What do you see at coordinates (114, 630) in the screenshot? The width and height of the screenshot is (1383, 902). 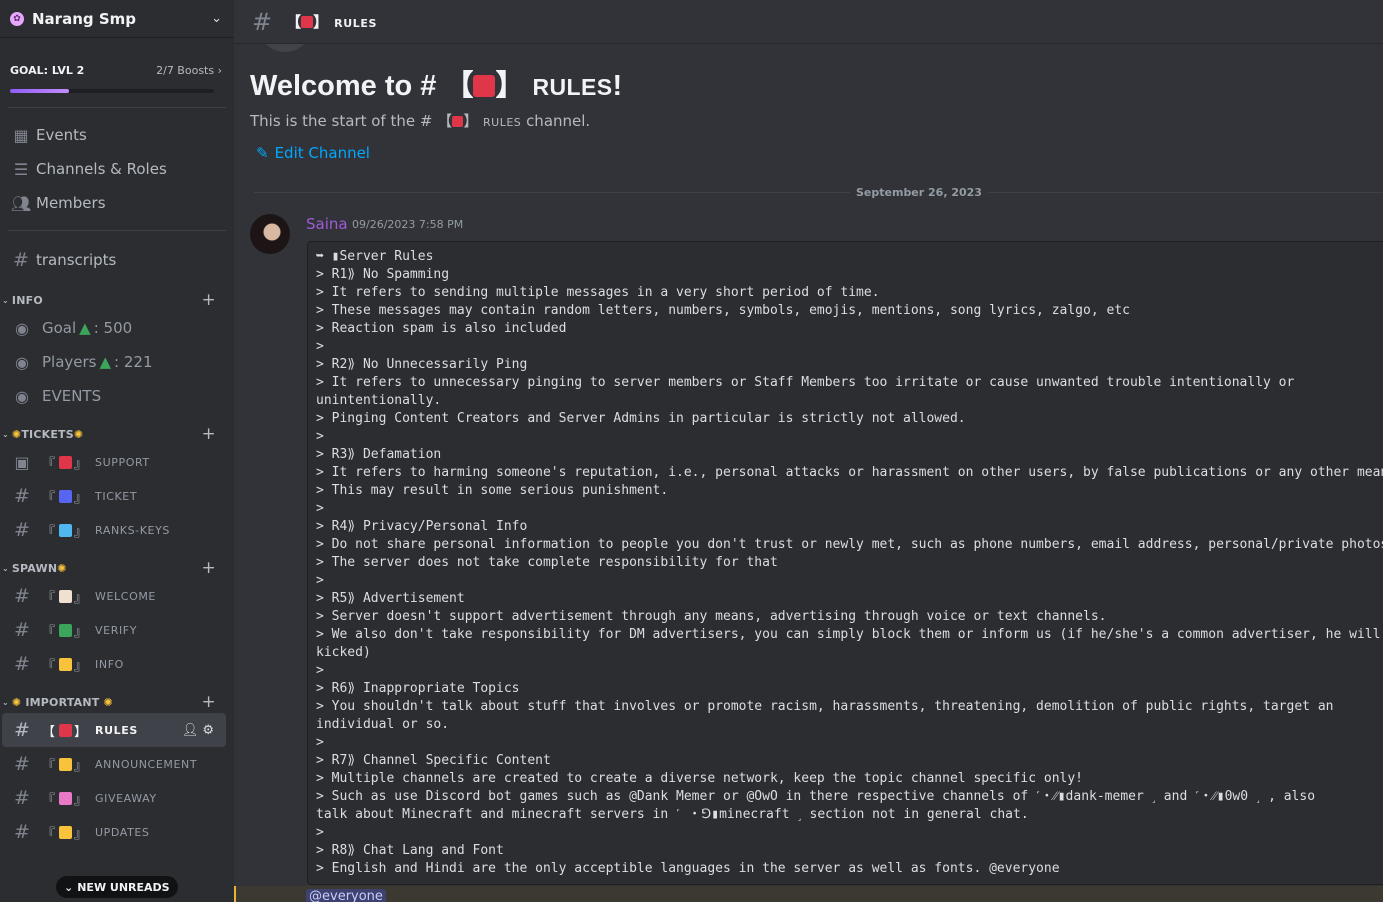 I see `channel-verify: # 『』 VERIFY` at bounding box center [114, 630].